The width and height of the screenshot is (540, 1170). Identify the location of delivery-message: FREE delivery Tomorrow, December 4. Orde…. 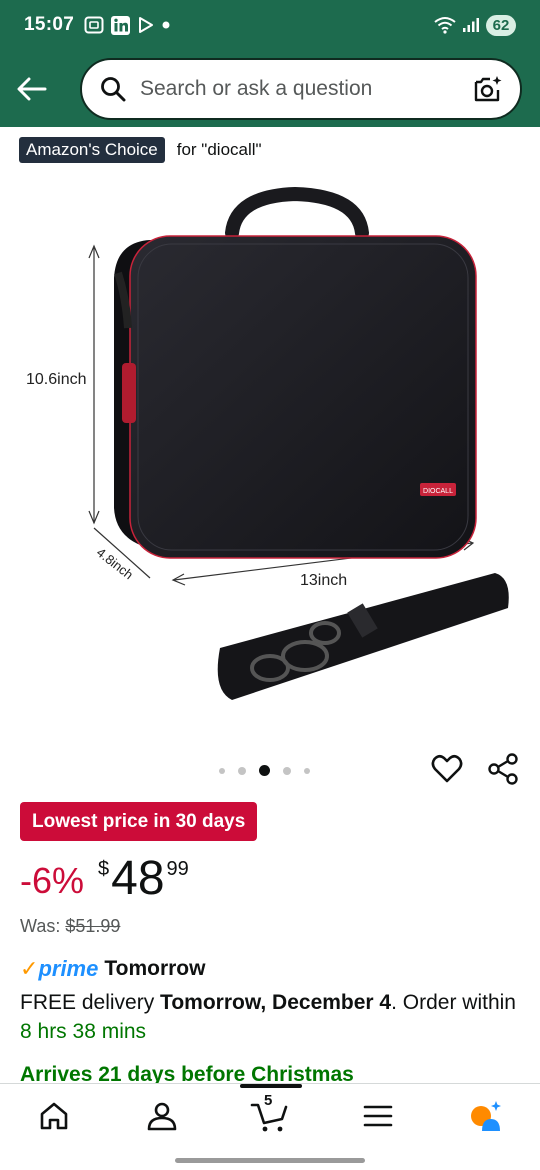
(270, 1017).